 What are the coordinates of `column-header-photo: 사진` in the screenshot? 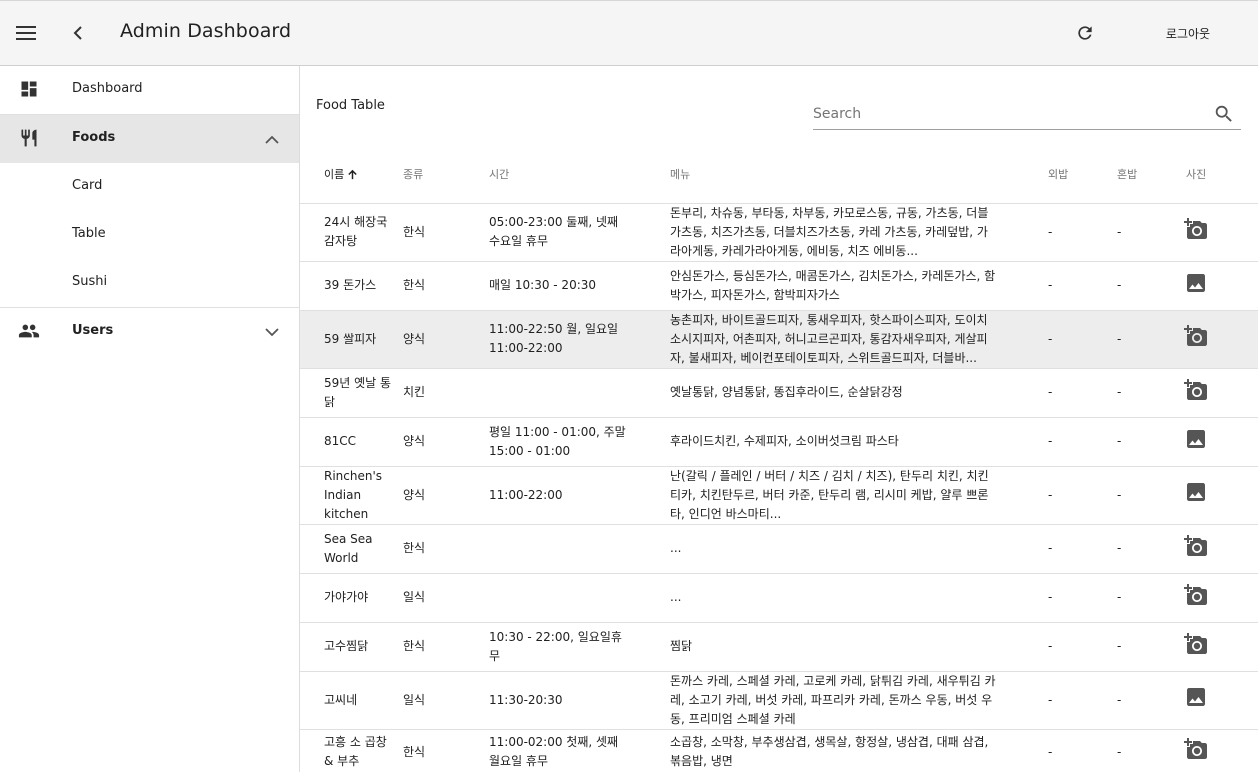 It's located at (1222, 175).